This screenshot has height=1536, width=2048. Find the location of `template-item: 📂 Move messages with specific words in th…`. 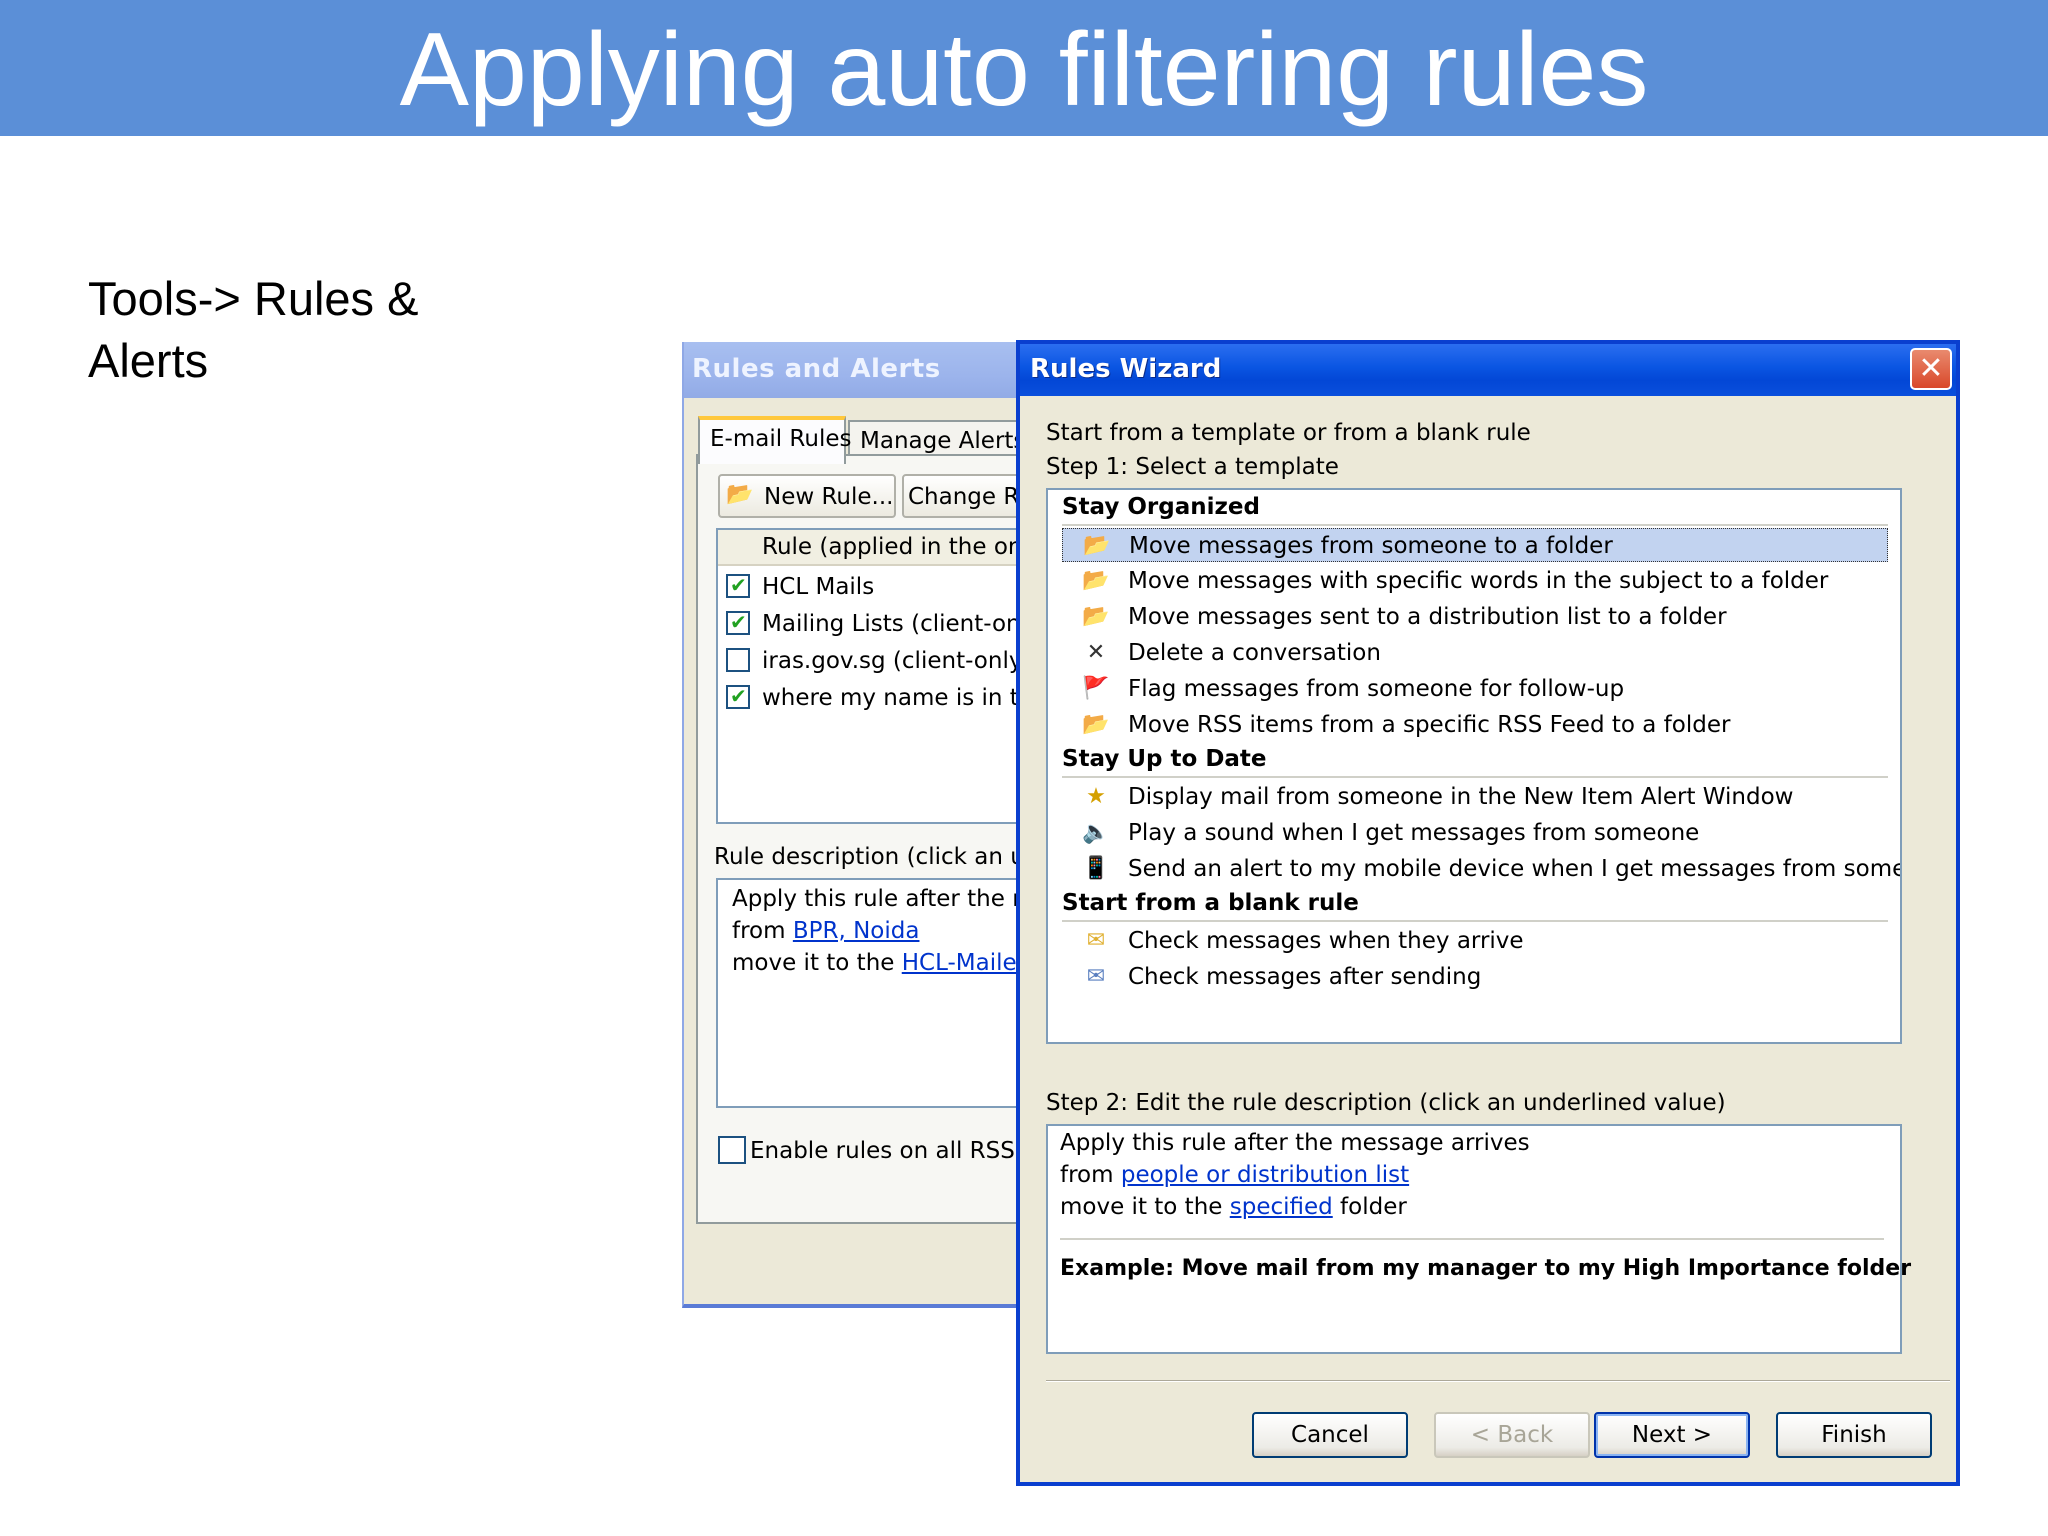

template-item: 📂 Move messages with specific words in th… is located at coordinates (1475, 581).